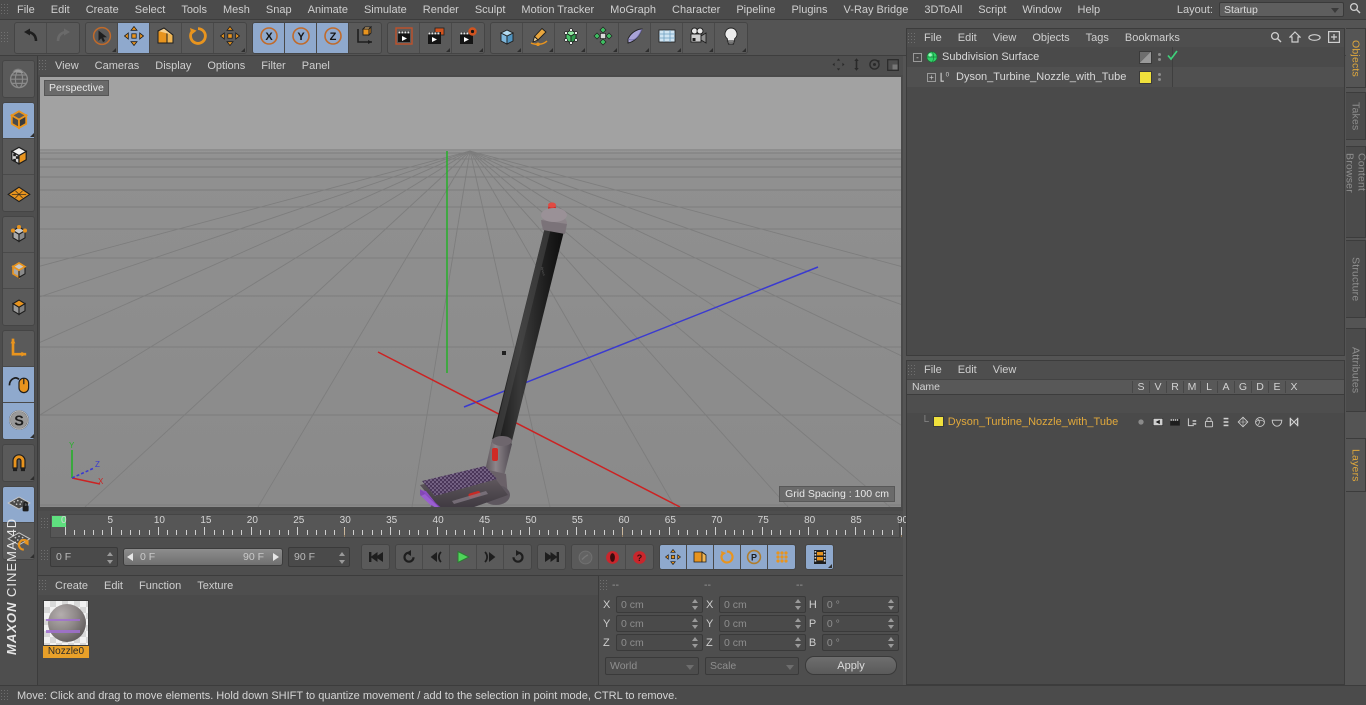 The image size is (1366, 705). Describe the element at coordinates (18, 307) in the screenshot. I see `polygons-mode-button` at that location.